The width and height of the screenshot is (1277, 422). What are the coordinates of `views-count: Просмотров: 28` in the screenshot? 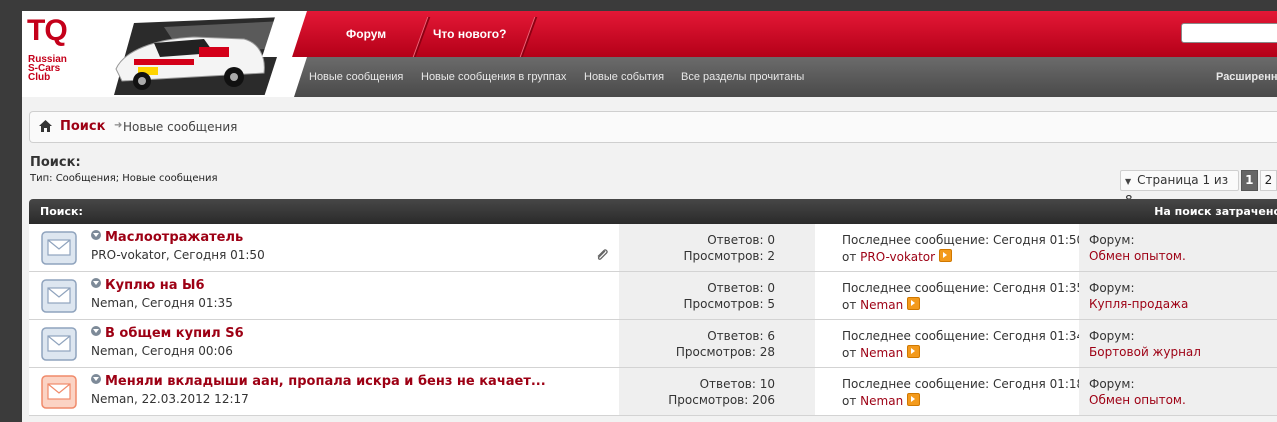 It's located at (725, 352).